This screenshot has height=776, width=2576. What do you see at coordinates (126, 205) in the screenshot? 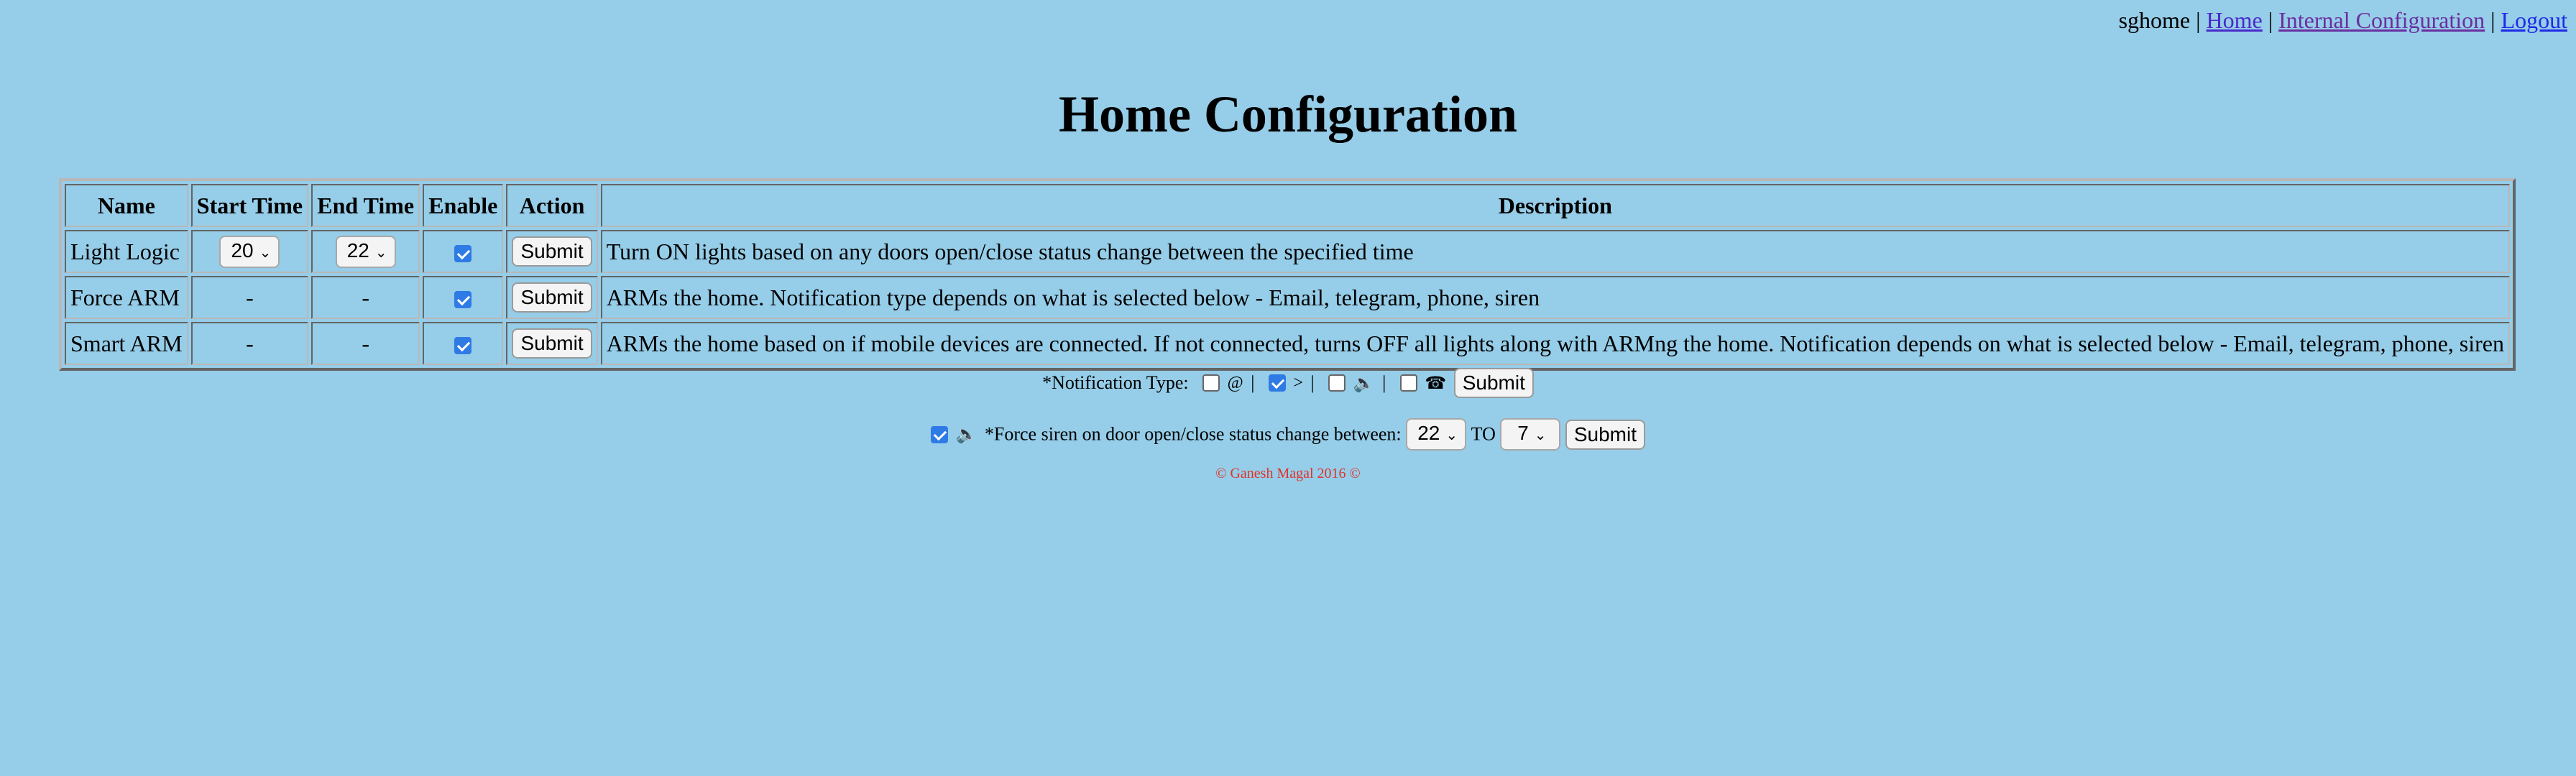
I see `header-name: Name` at bounding box center [126, 205].